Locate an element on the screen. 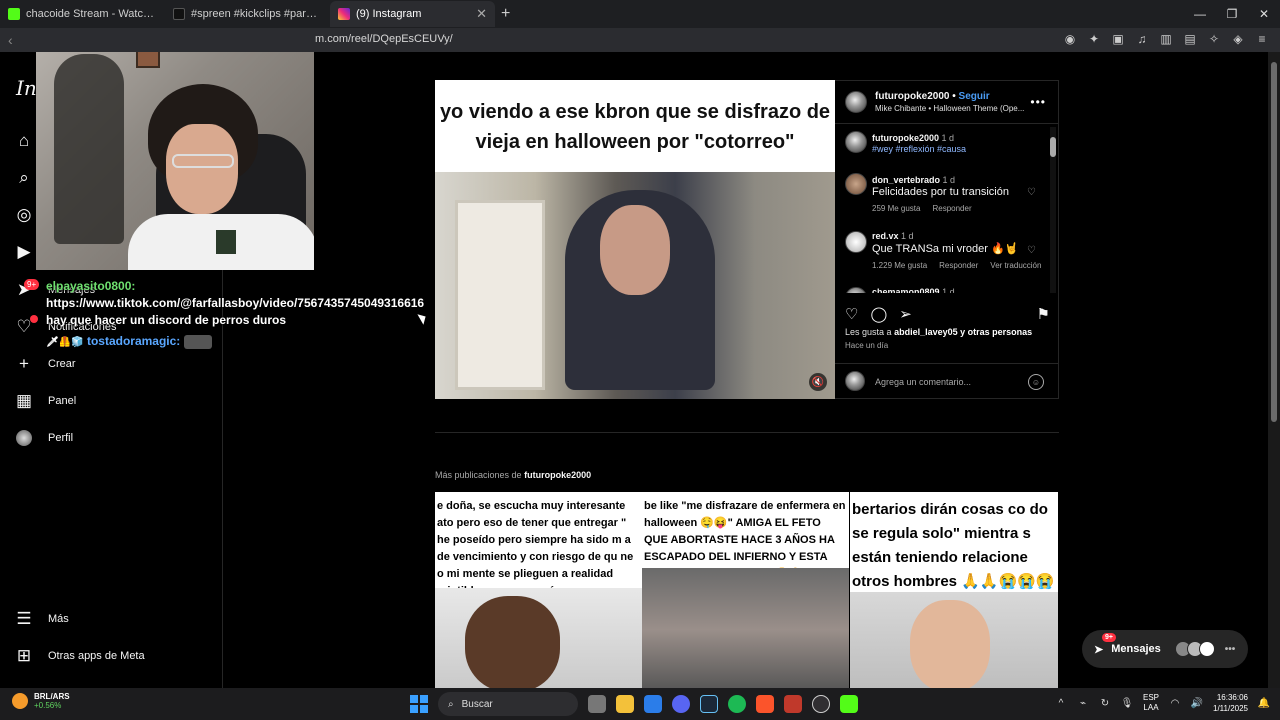  emoji-icon: ☺ is located at coordinates (1036, 382).